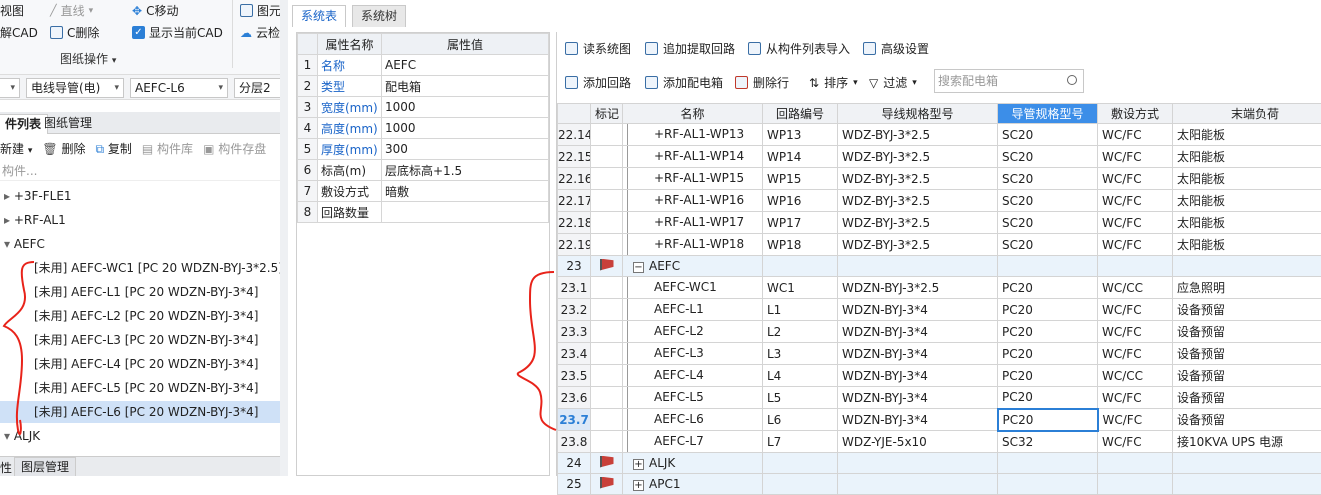 The image size is (1321, 495). What do you see at coordinates (896, 48) in the screenshot?
I see `advanced-settings-button: 高级设置` at bounding box center [896, 48].